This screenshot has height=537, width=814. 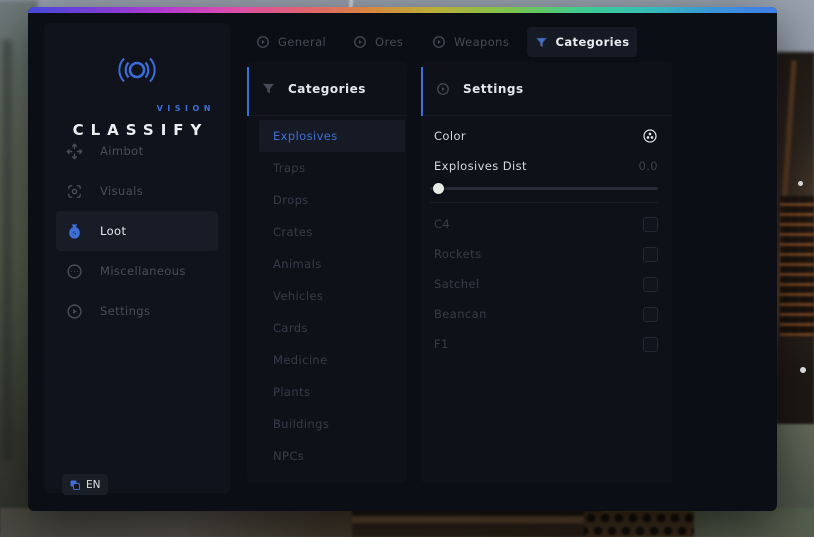 I want to click on category-item-animals: Animals, so click(x=332, y=264).